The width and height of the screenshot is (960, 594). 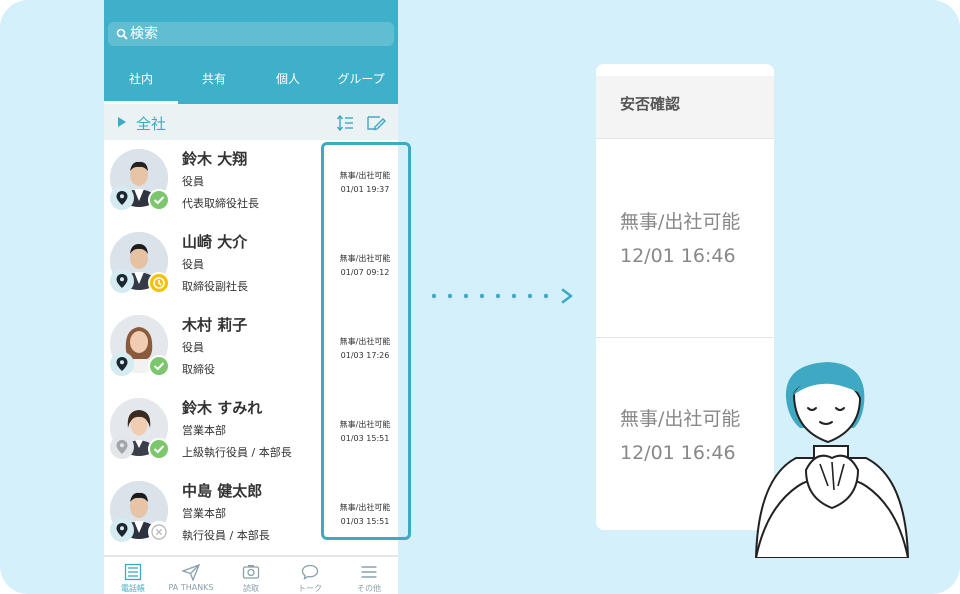 I want to click on contact-title: 代表取締役社長, so click(x=220, y=203).